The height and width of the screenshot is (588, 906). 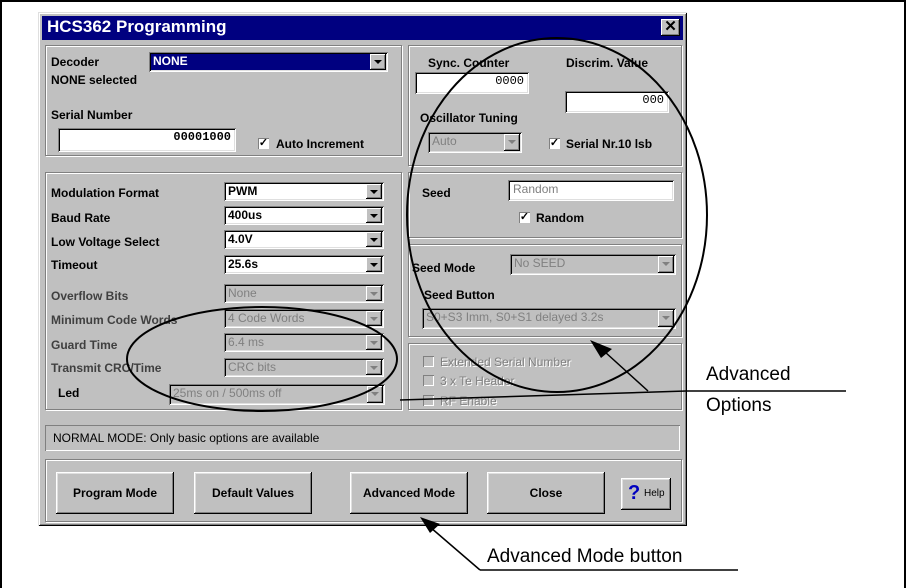 I want to click on callout-line-up, so click(x=626, y=371).